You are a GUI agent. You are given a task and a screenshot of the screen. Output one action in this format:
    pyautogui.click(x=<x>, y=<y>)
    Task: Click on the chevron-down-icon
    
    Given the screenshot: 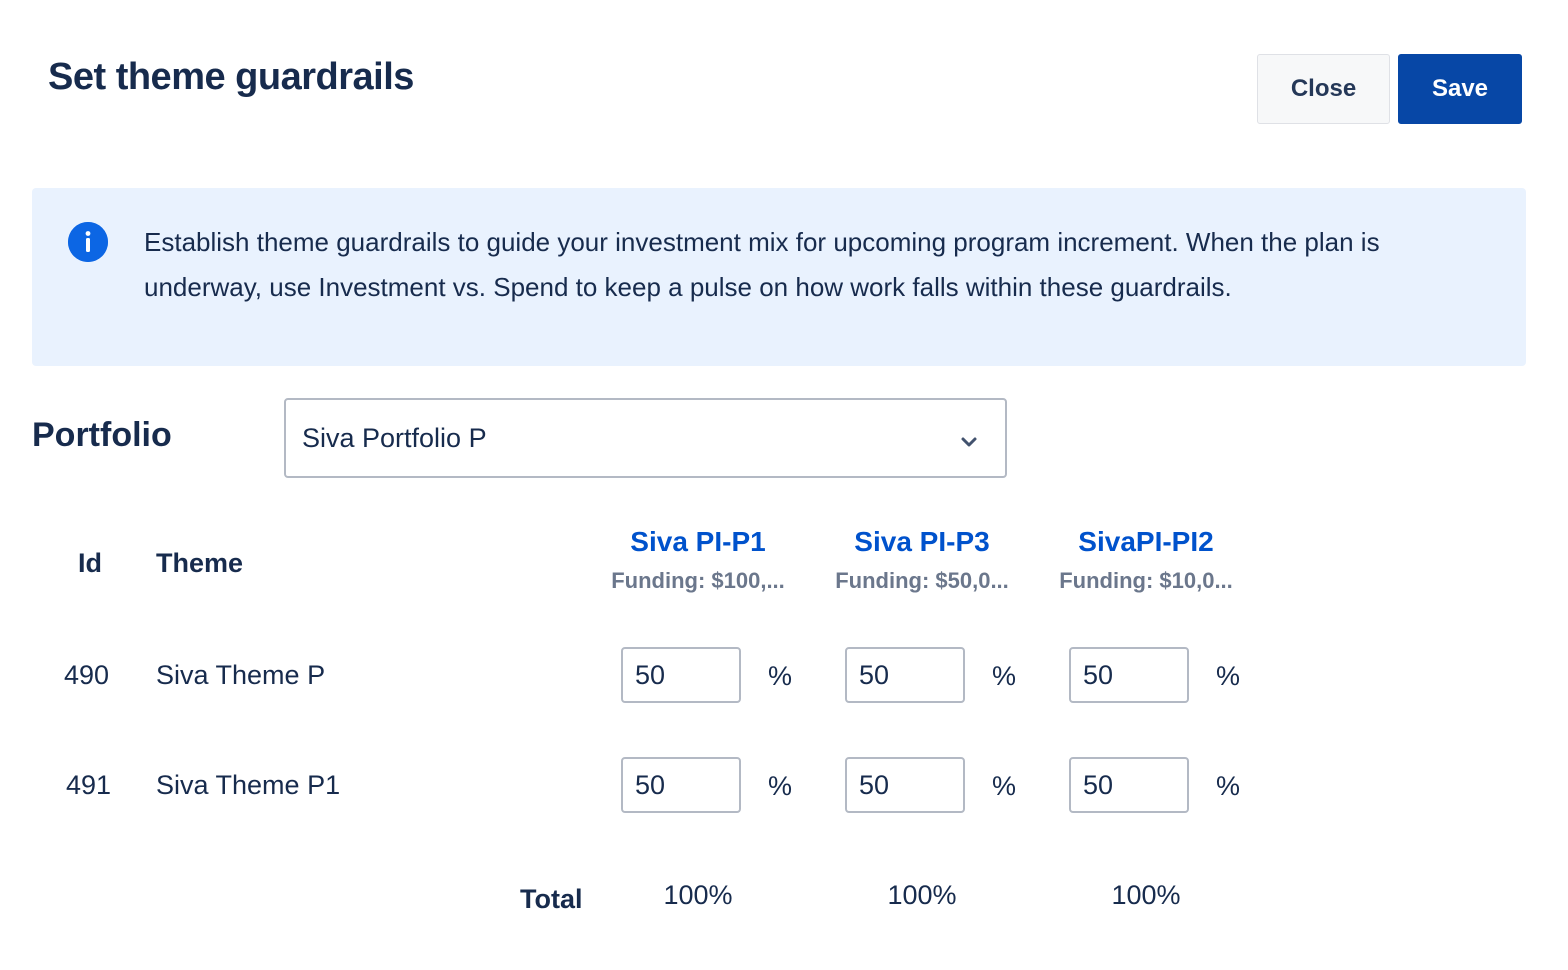 What is the action you would take?
    pyautogui.click(x=969, y=438)
    